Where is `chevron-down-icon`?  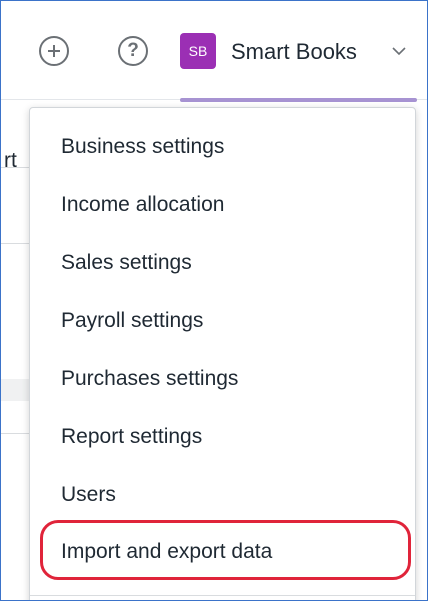
chevron-down-icon is located at coordinates (399, 51).